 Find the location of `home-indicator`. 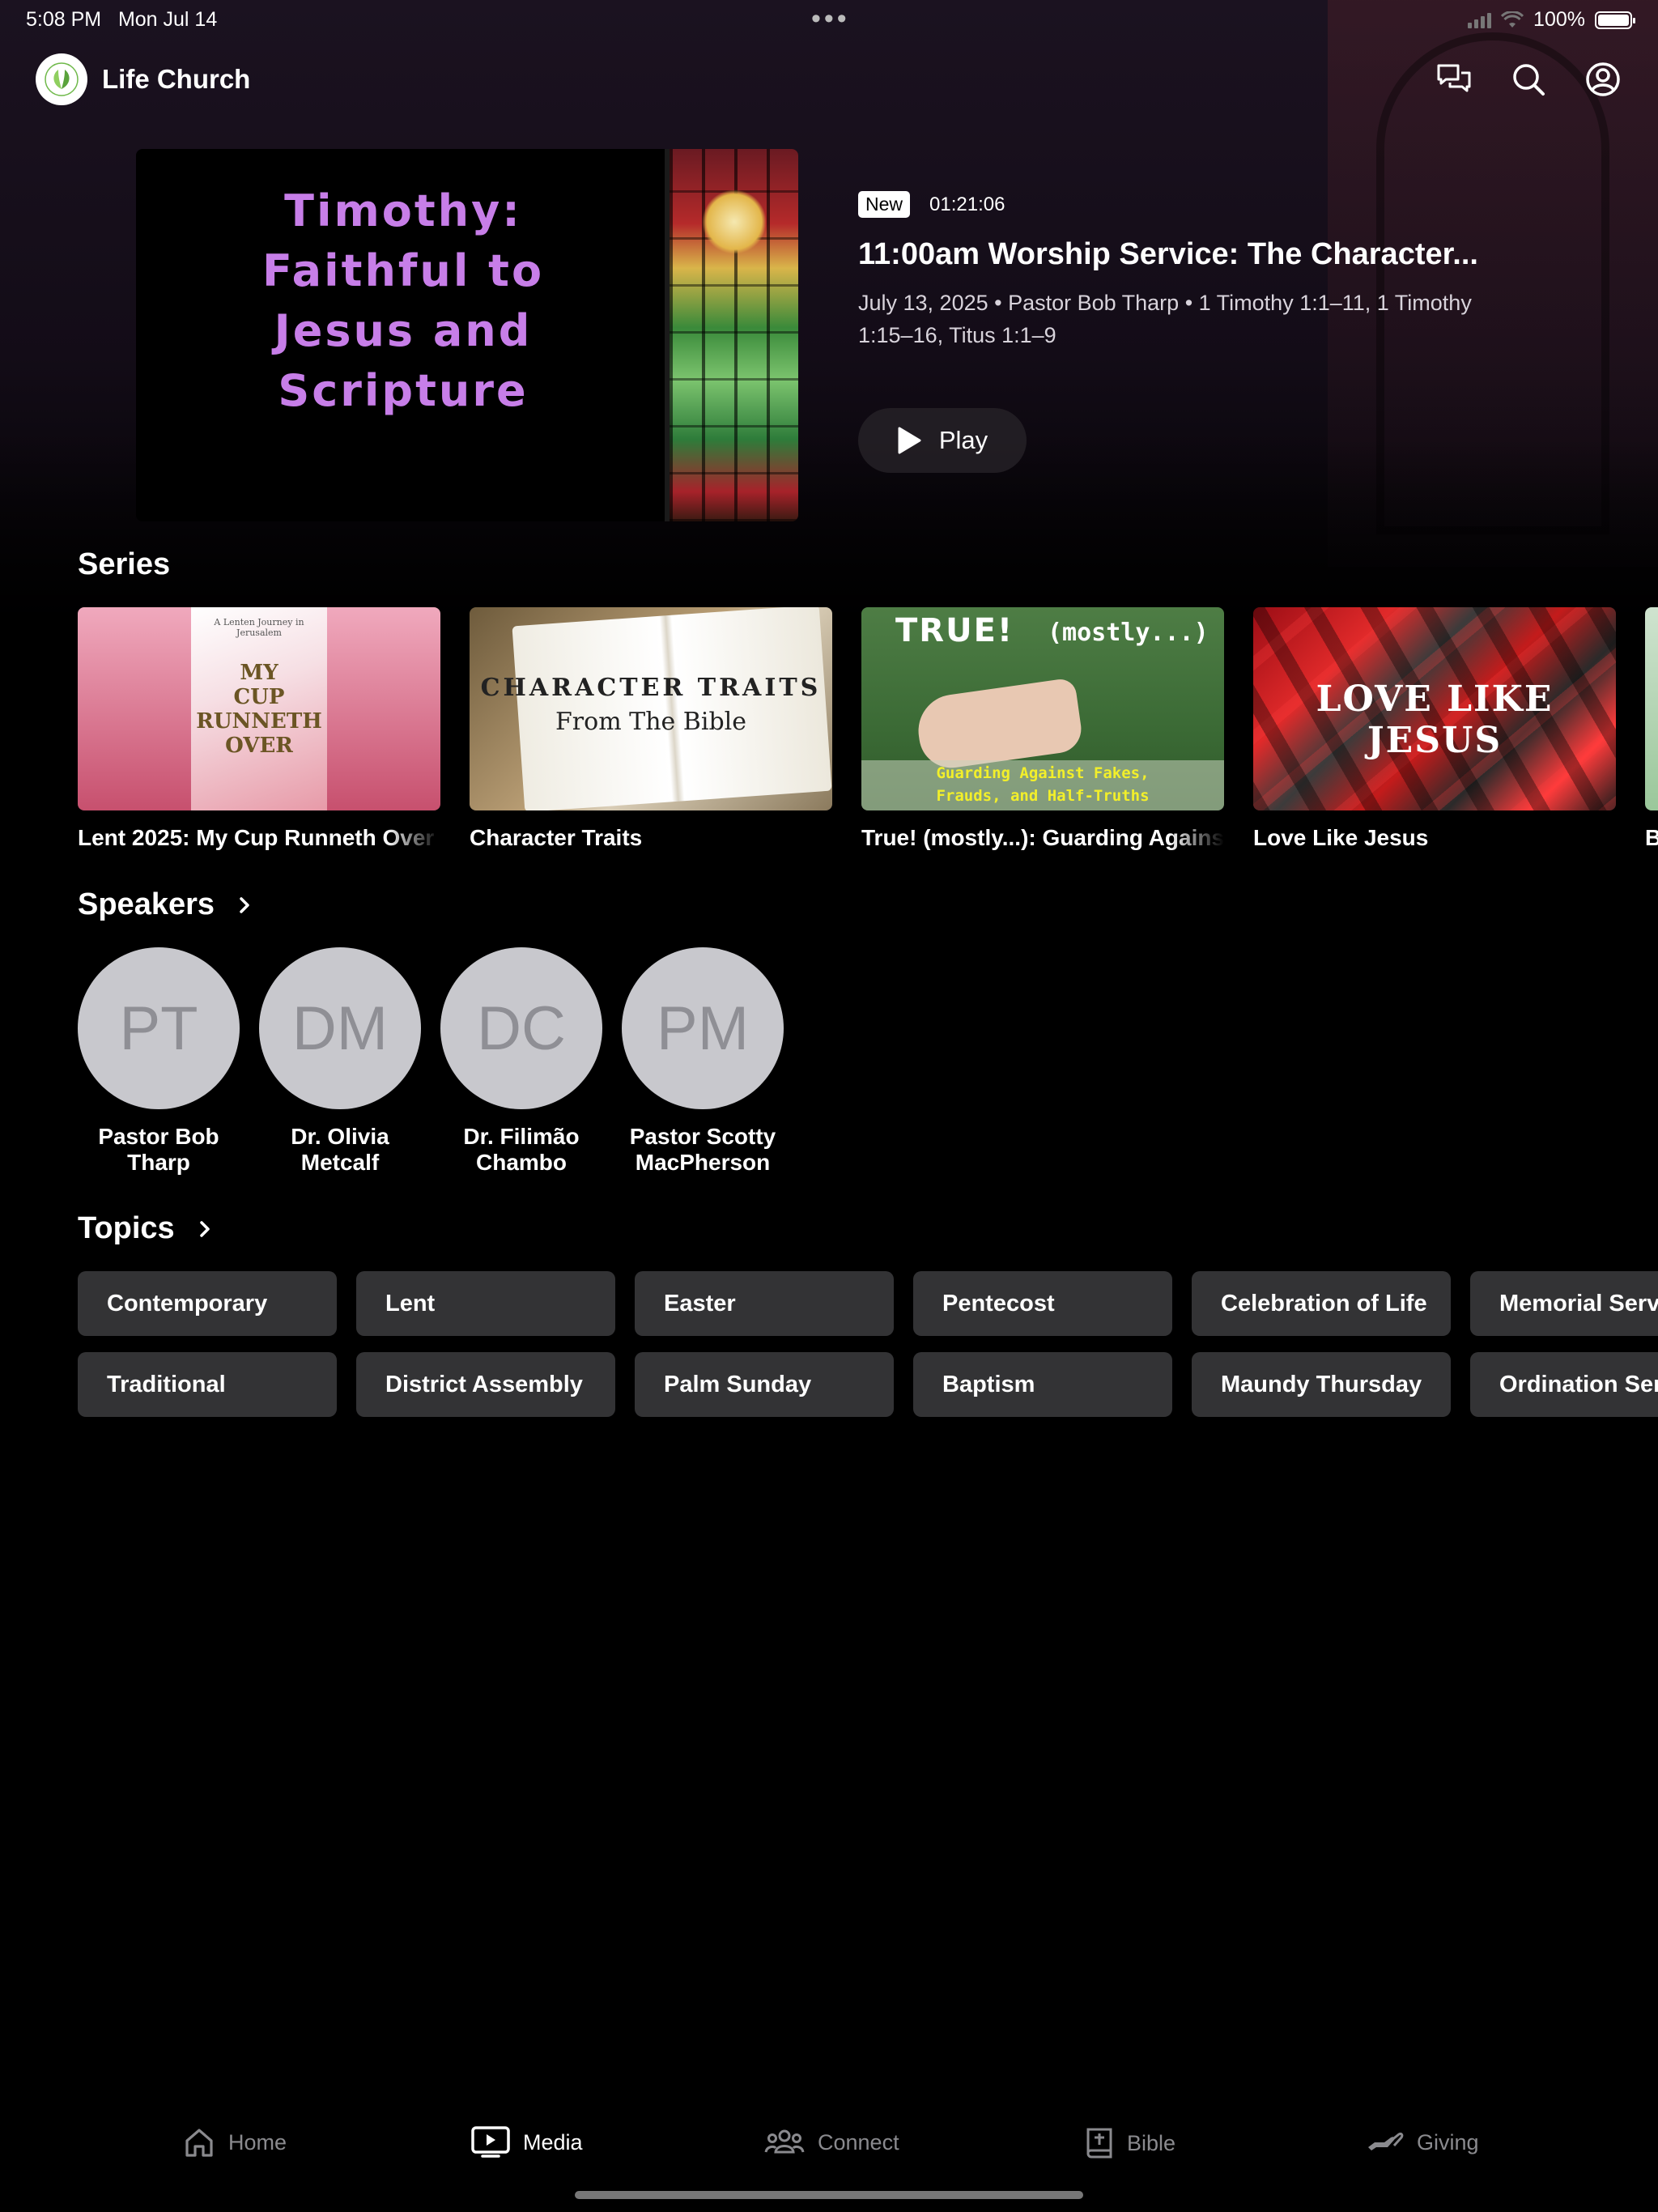

home-indicator is located at coordinates (829, 2195).